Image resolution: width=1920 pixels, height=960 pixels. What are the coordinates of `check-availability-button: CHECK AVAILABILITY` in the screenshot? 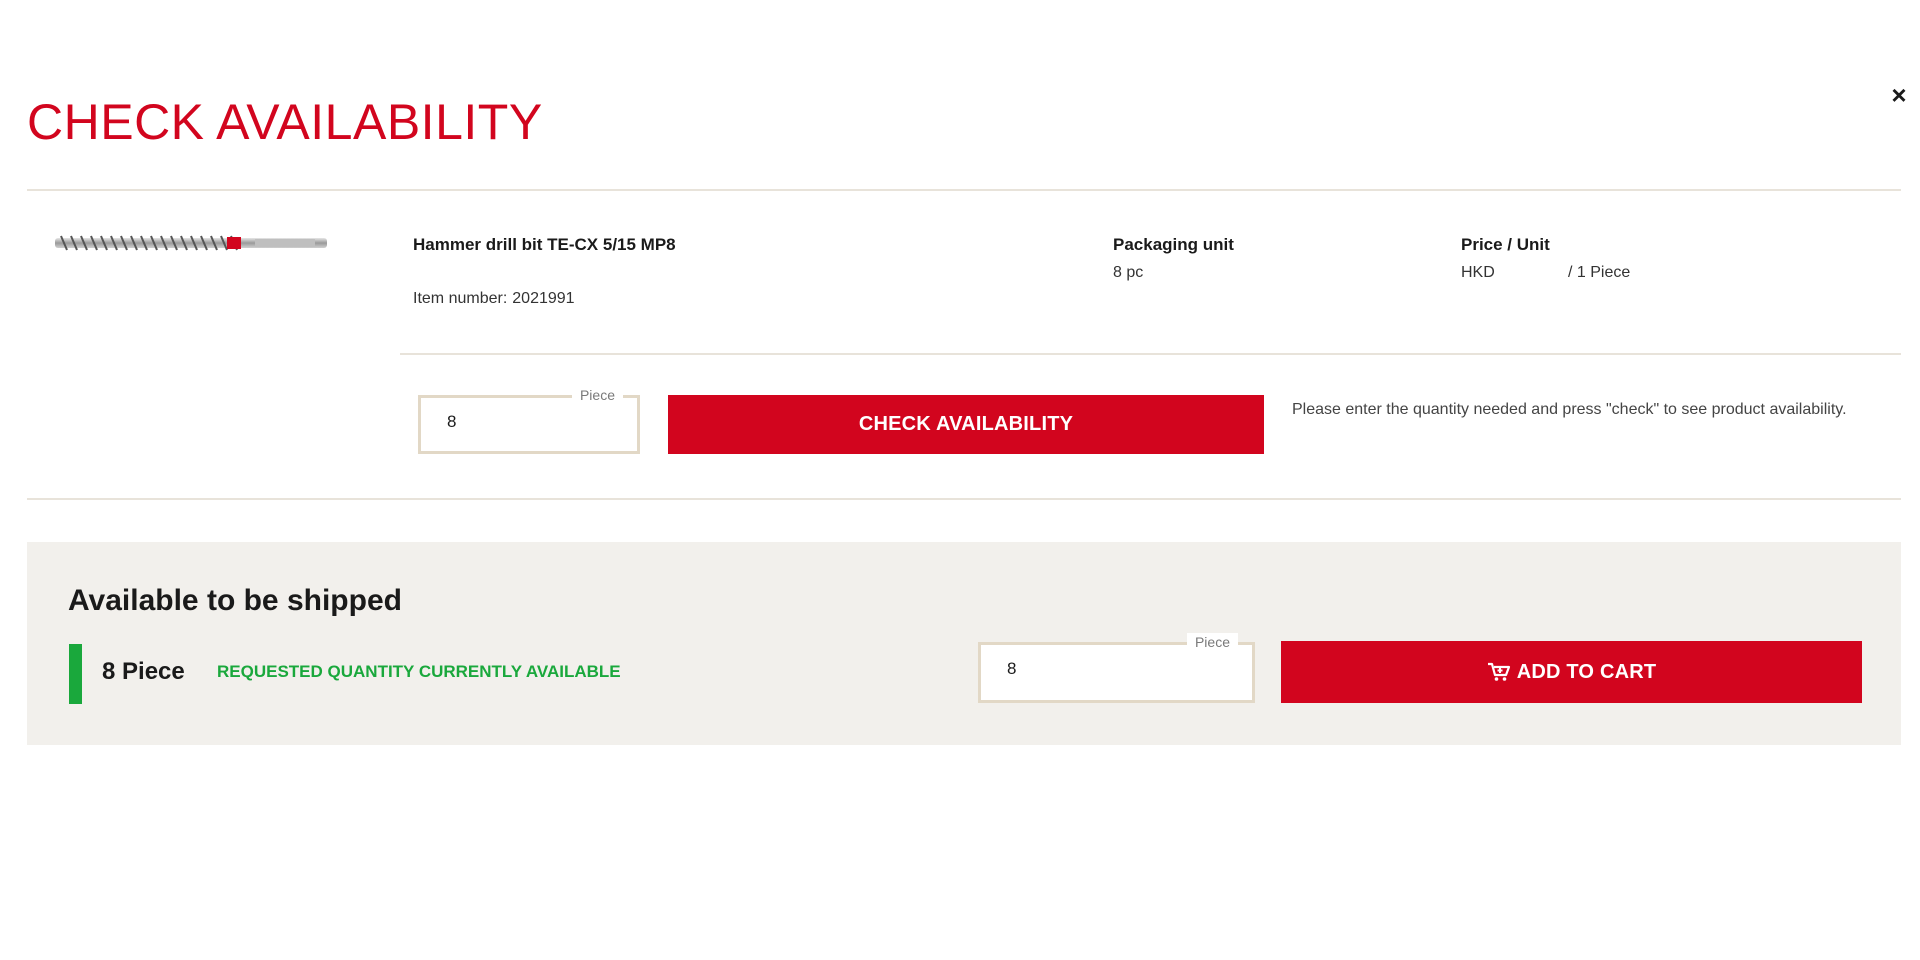 It's located at (966, 424).